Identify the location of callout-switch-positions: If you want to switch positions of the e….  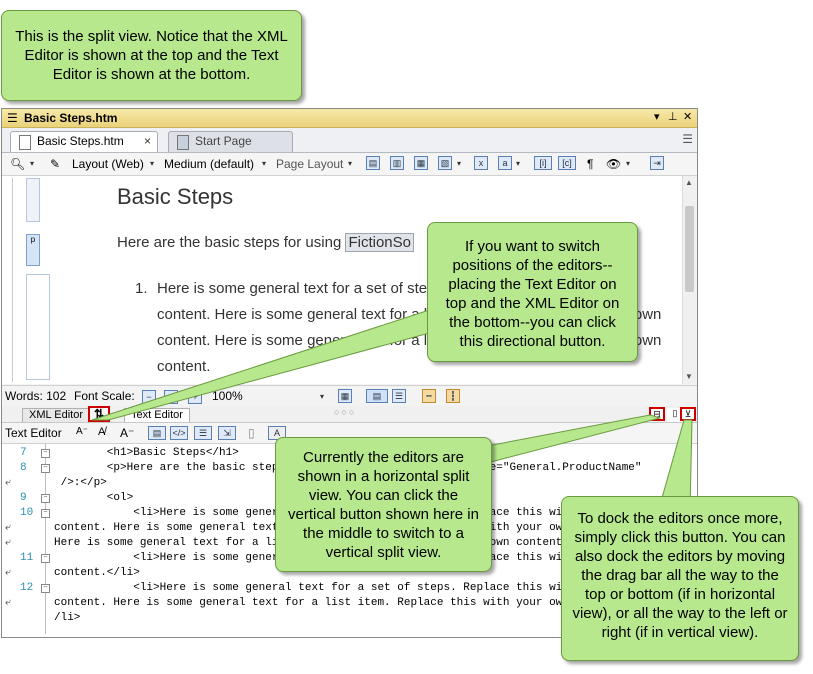
(532, 292).